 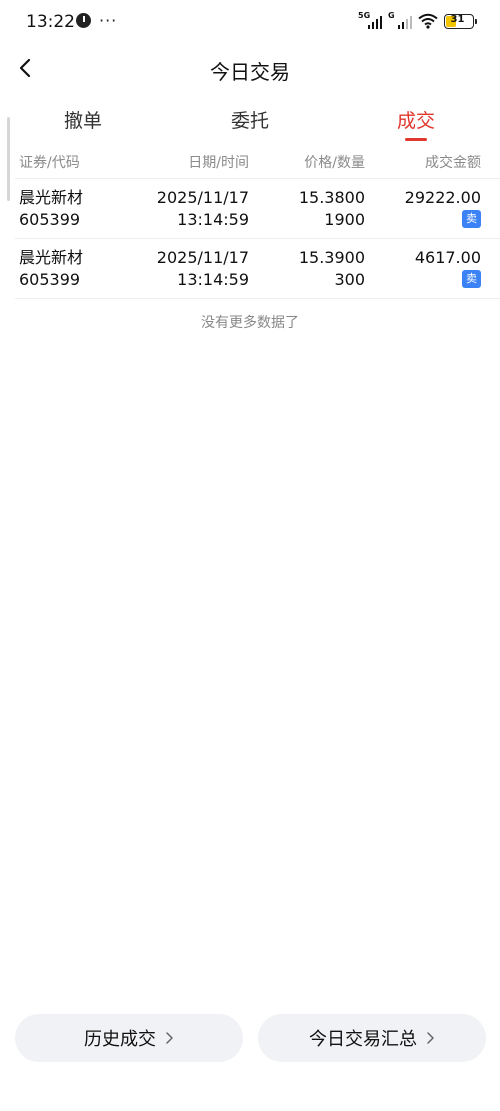 I want to click on trade-amount: 4617.00, so click(x=447, y=257).